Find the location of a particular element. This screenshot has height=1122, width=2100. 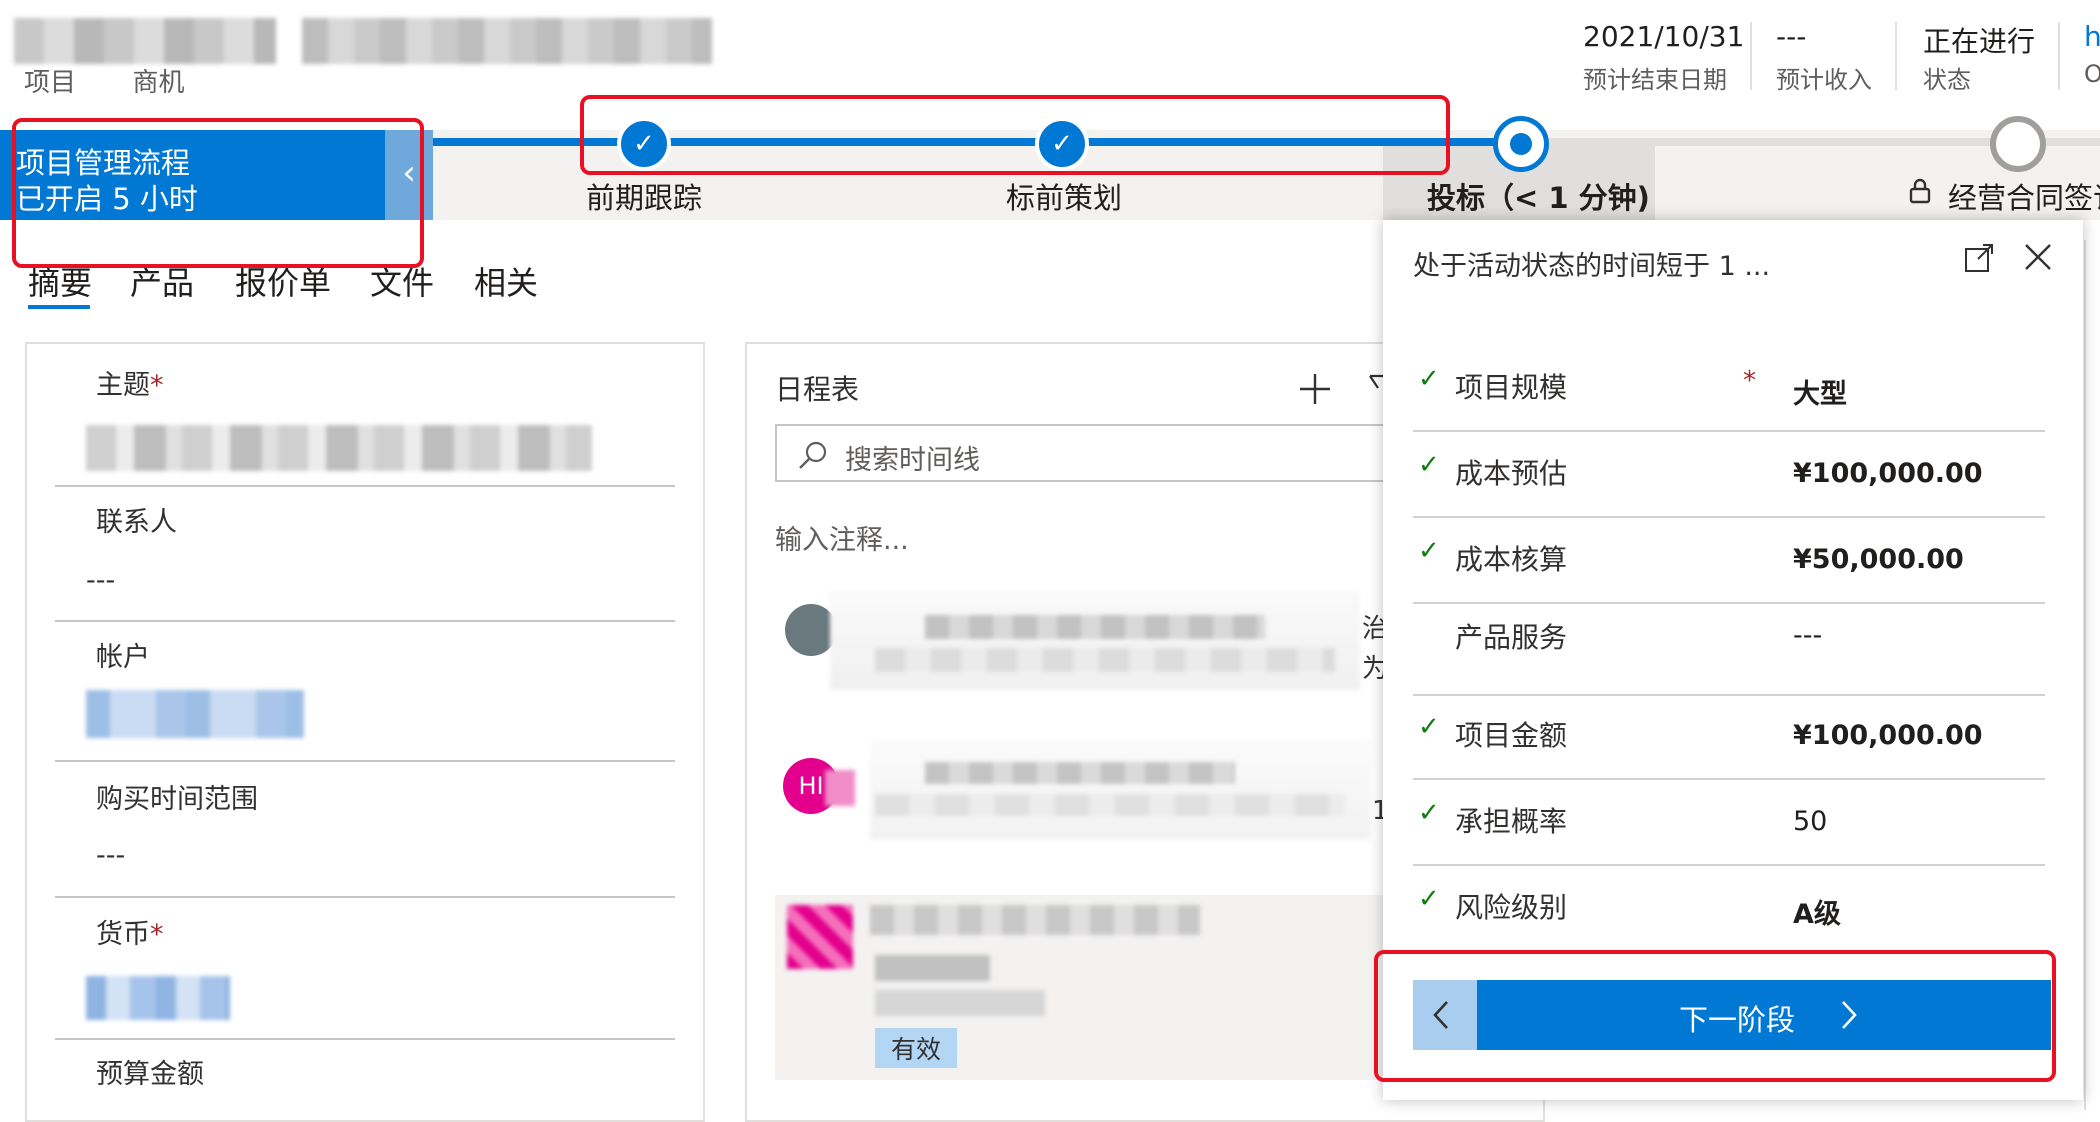

field-label: 项目规模 is located at coordinates (1511, 387).